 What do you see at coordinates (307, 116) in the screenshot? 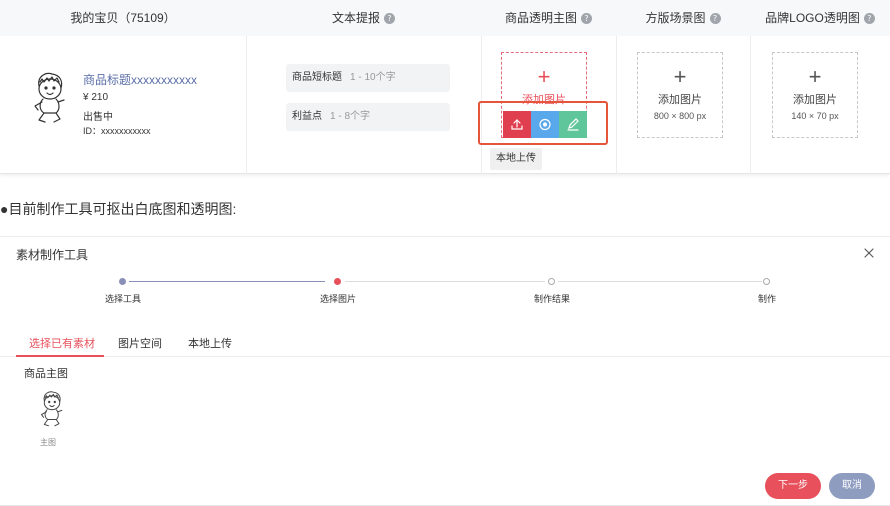
I see `benefit-label: 利益点` at bounding box center [307, 116].